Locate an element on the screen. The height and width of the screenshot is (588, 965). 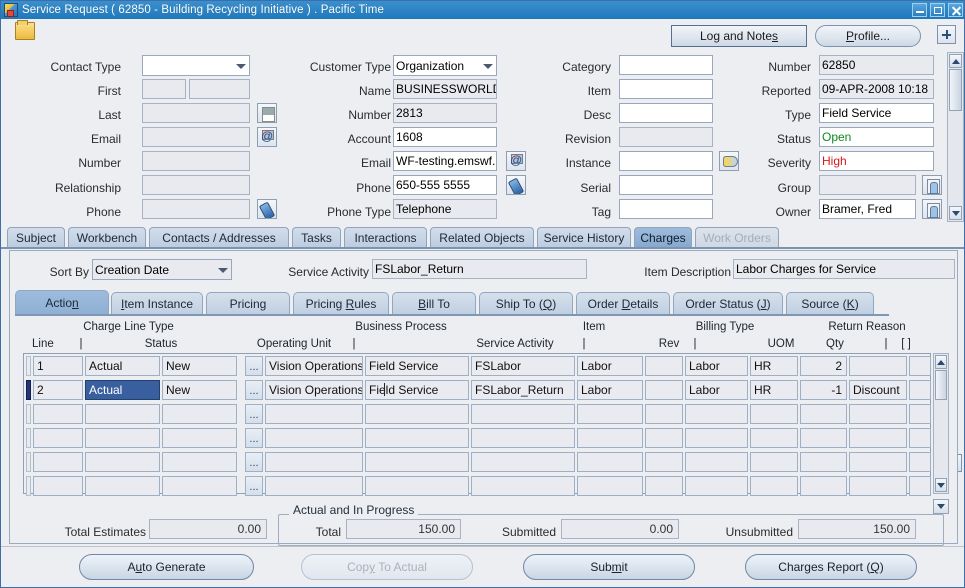
tab-subject: Subject is located at coordinates (36, 237).